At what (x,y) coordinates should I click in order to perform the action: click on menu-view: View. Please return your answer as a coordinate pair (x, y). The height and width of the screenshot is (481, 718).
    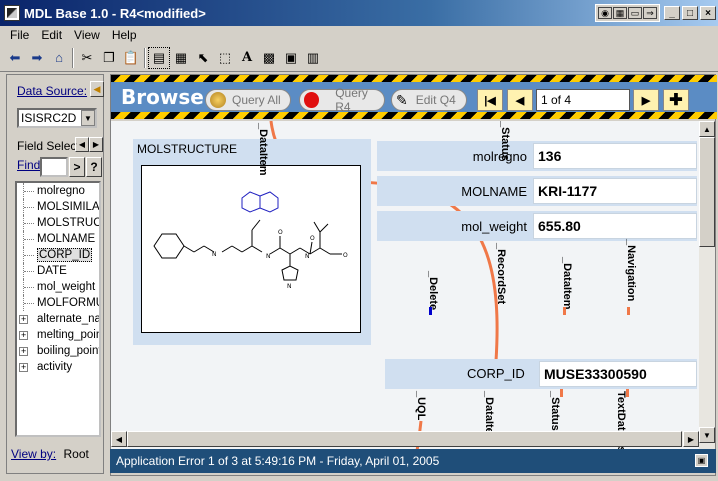
    Looking at the image, I should click on (87, 35).